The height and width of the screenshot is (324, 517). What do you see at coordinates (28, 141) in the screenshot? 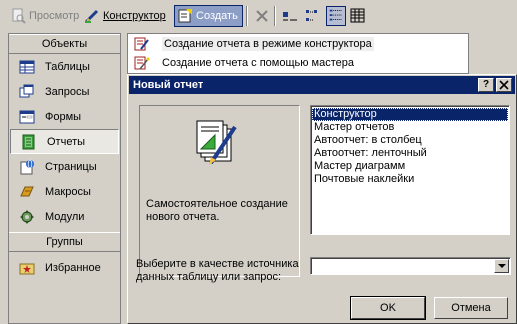
I see `report-icon` at bounding box center [28, 141].